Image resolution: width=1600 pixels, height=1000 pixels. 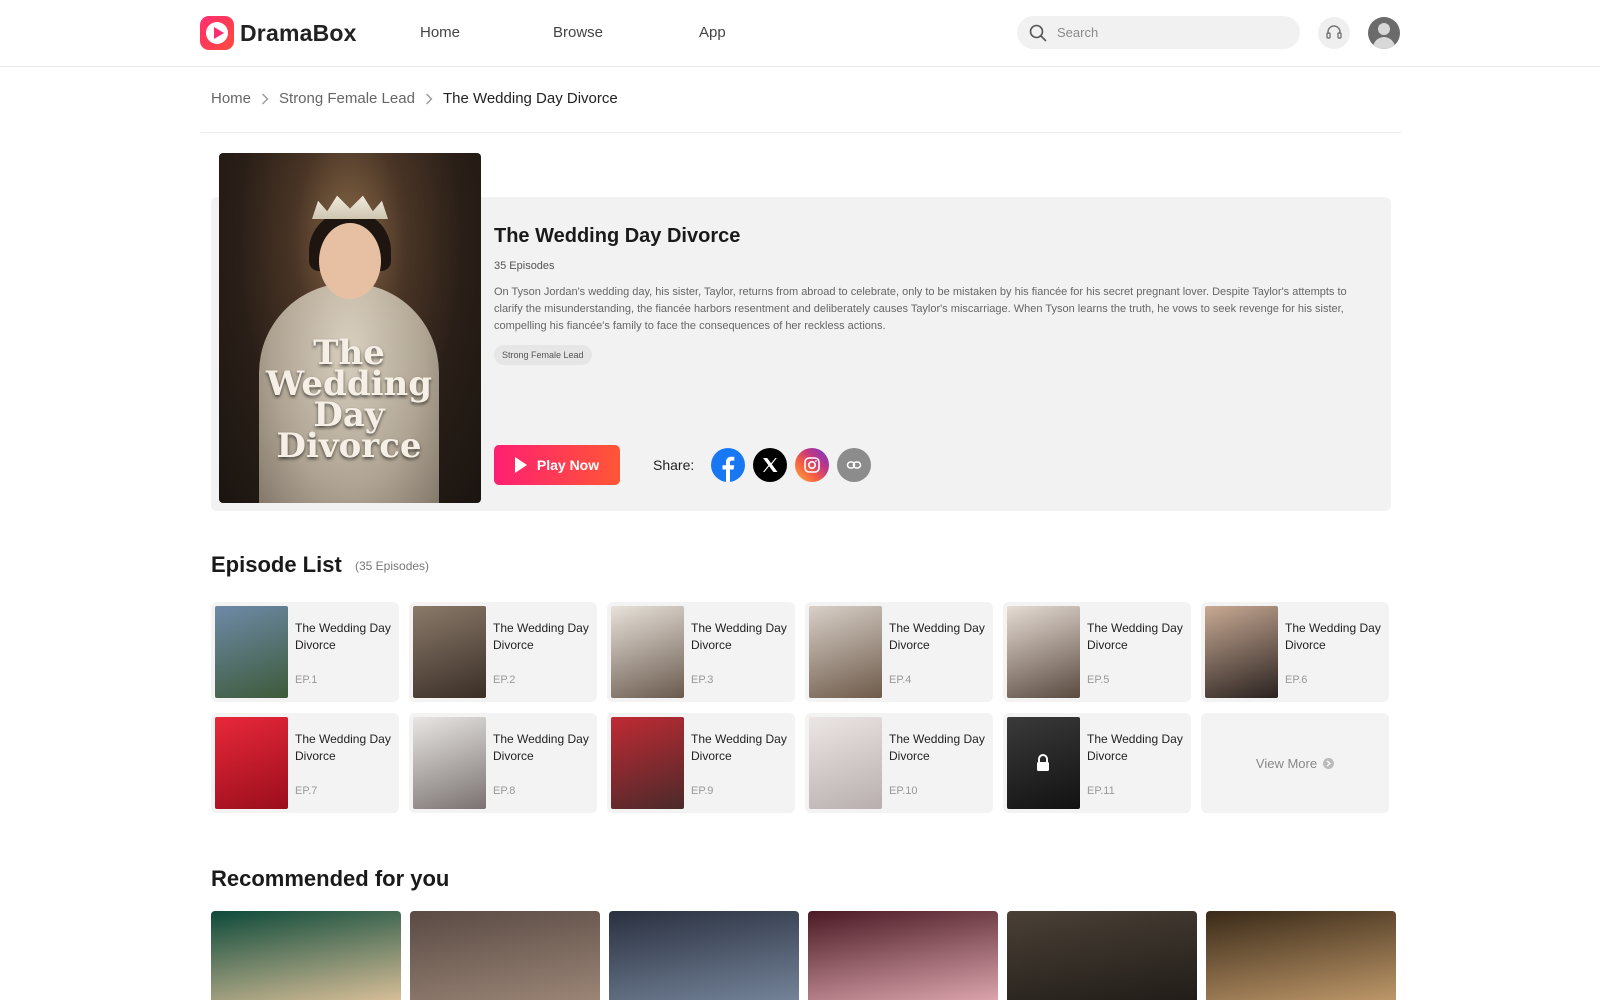 I want to click on play-icon, so click(x=520, y=465).